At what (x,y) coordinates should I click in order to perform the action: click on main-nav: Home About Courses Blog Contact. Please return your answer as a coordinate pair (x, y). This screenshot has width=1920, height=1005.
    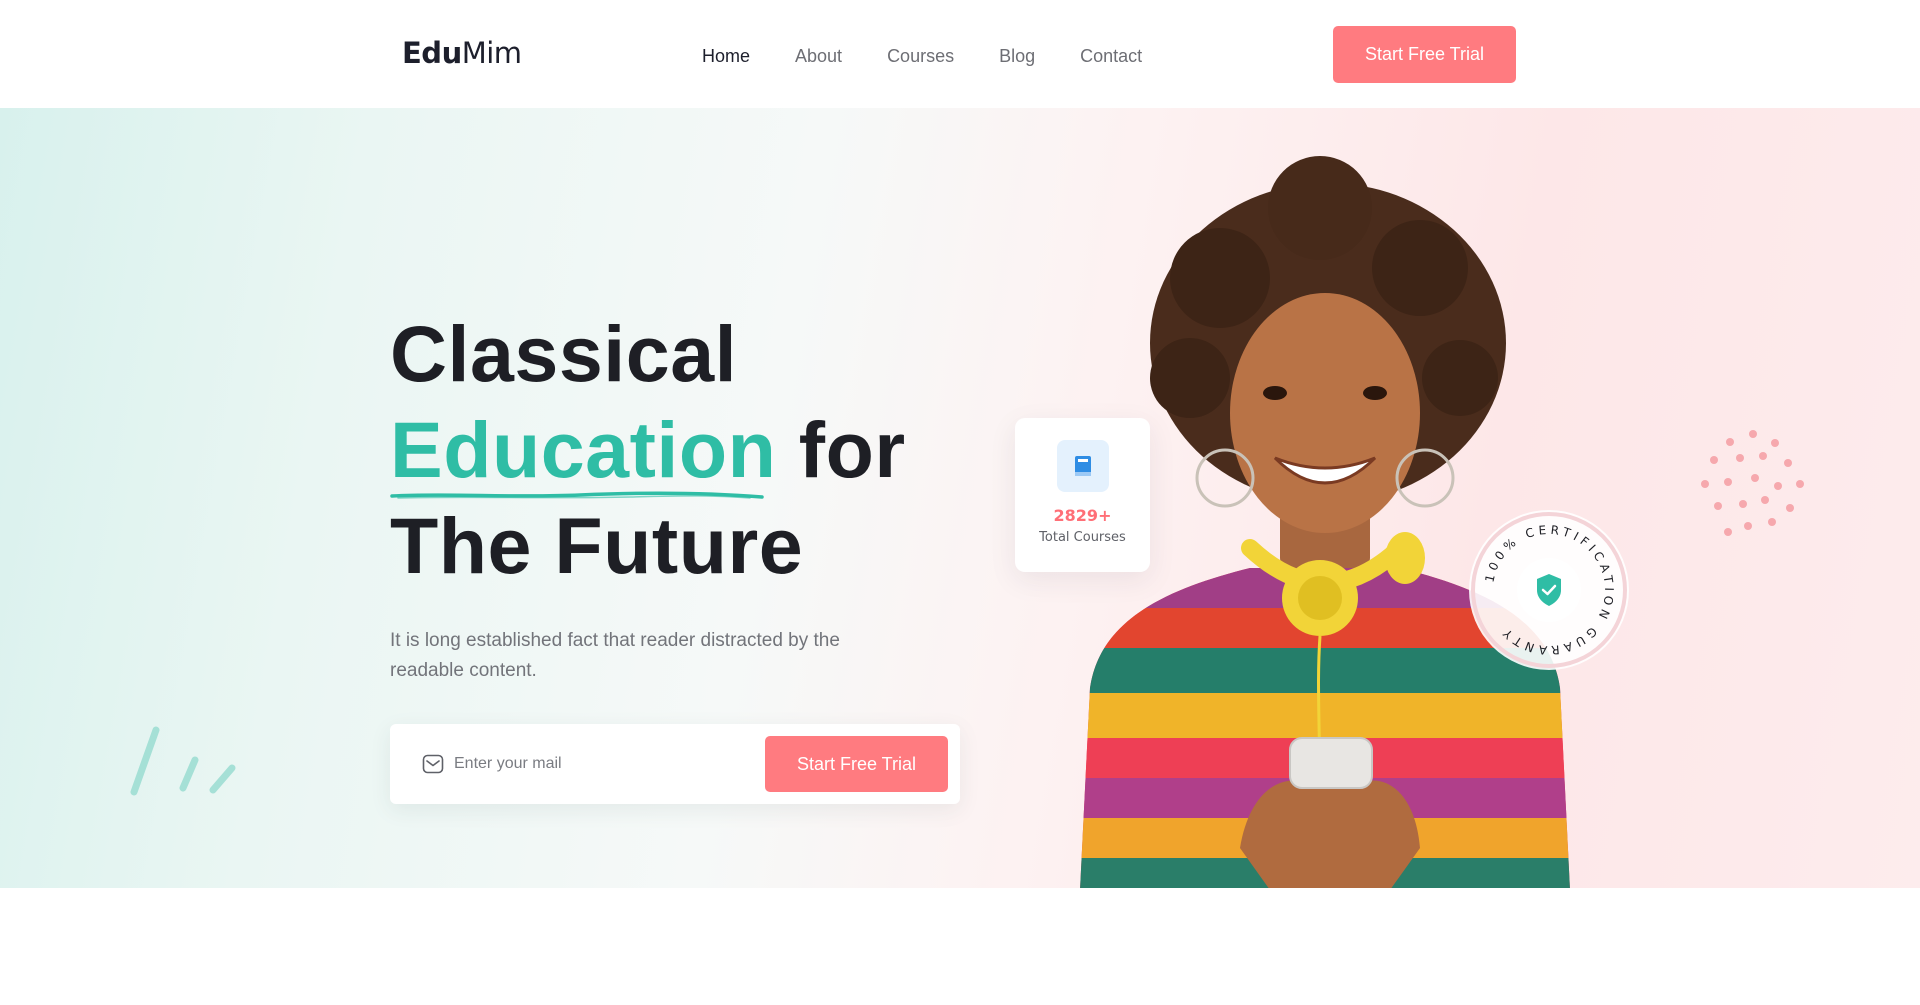
    Looking at the image, I should click on (944, 56).